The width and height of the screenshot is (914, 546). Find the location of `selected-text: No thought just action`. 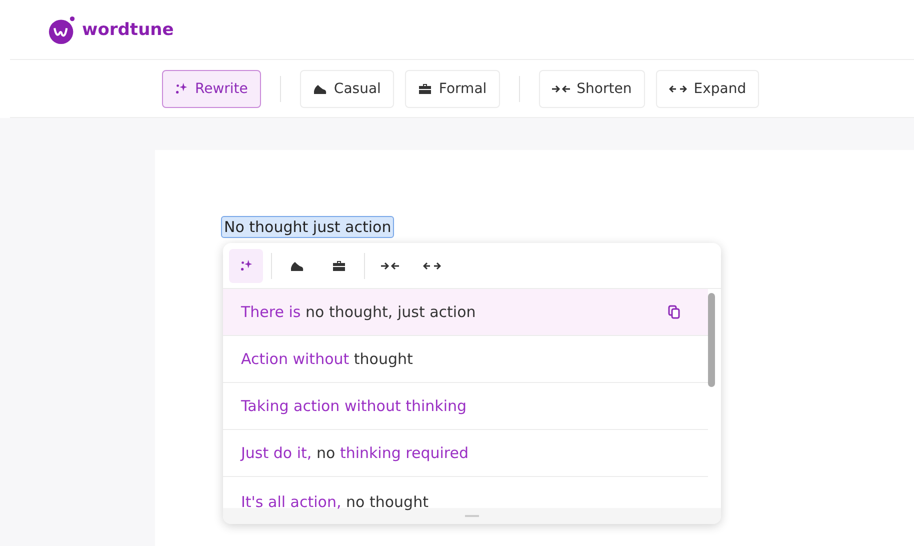

selected-text: No thought just action is located at coordinates (307, 227).